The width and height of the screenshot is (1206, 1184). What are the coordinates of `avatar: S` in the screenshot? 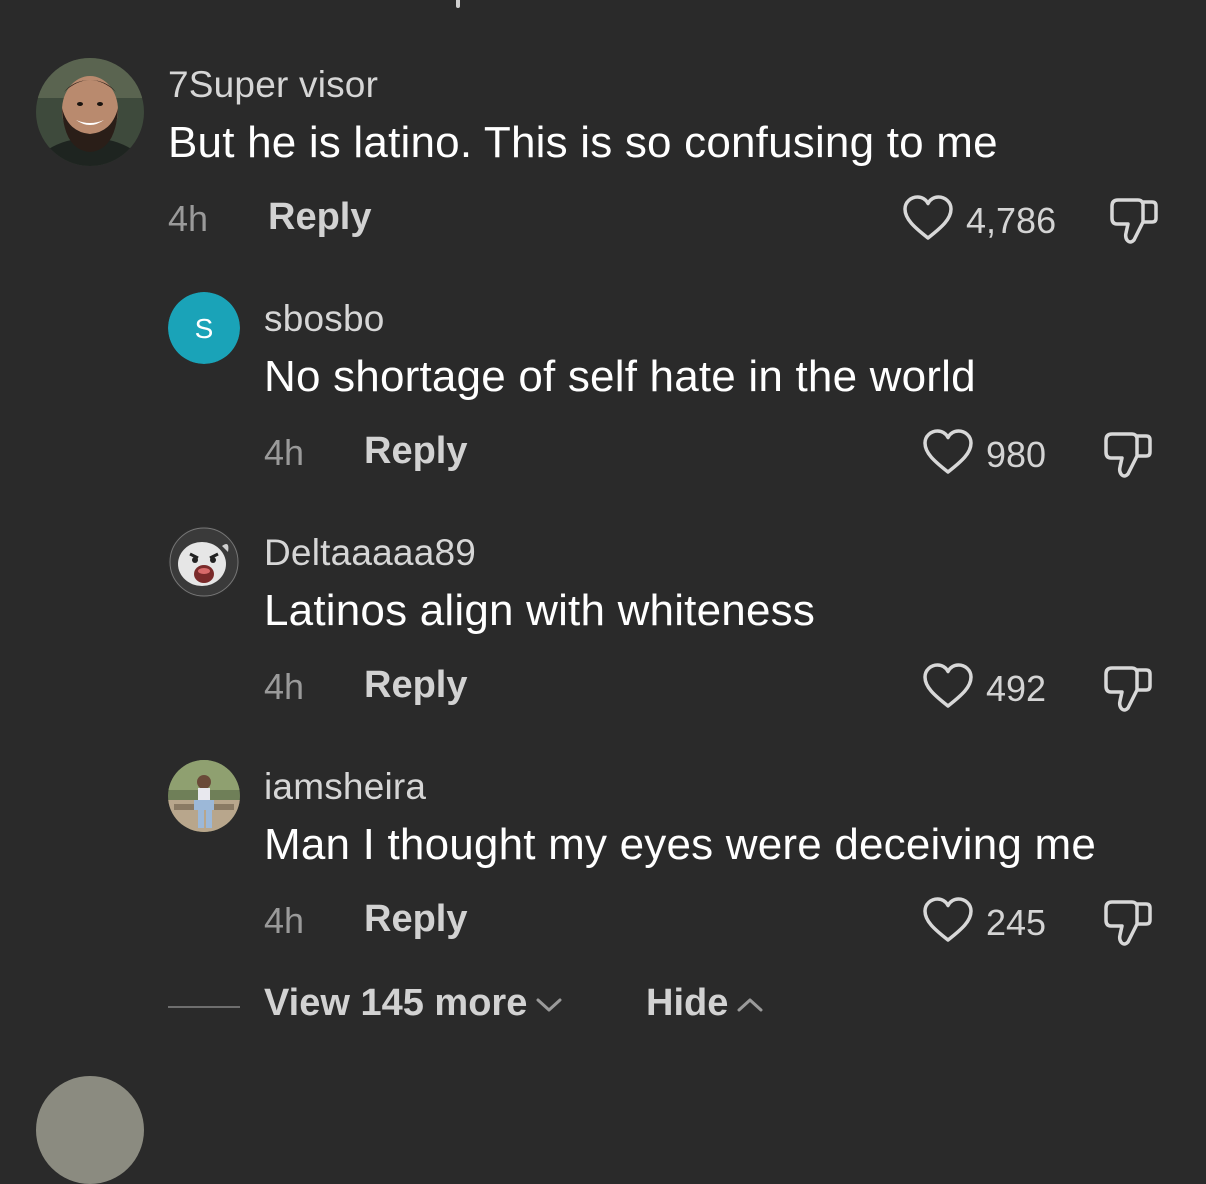 It's located at (204, 328).